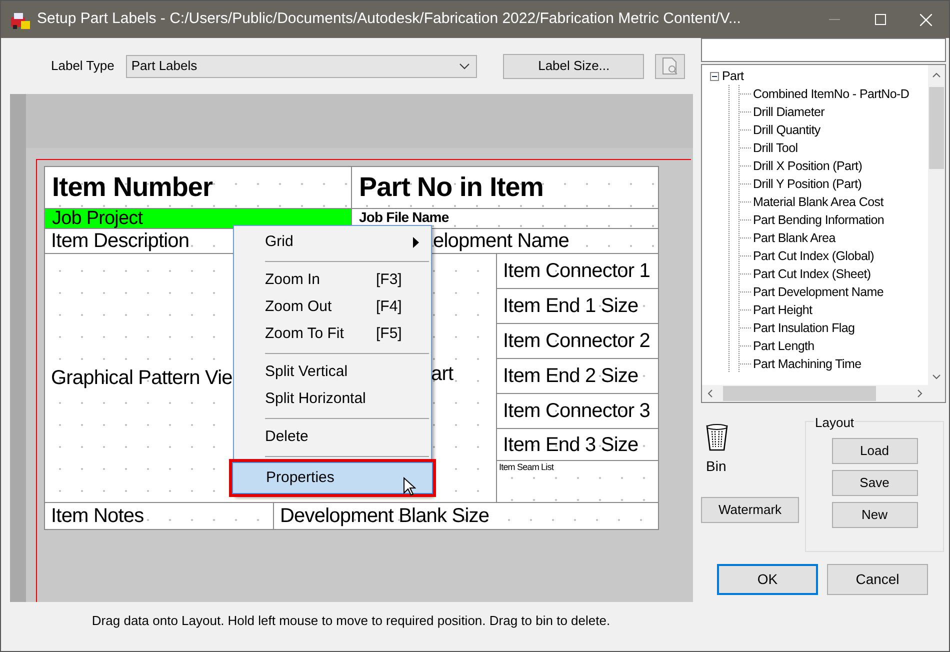  I want to click on tree-item: Part, so click(733, 76).